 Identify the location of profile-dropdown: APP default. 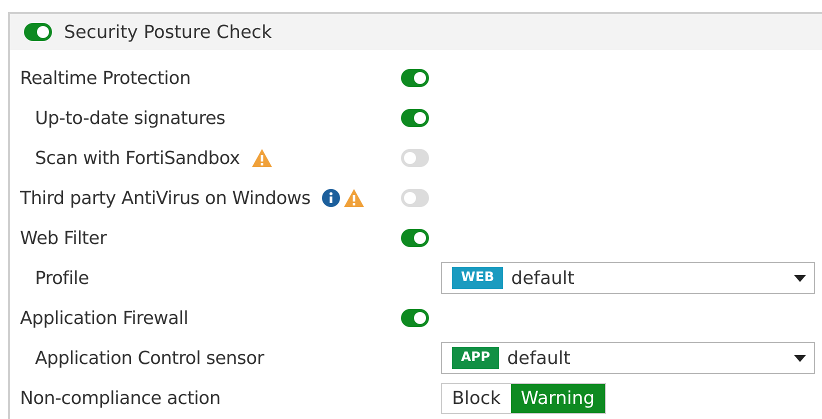
(628, 358).